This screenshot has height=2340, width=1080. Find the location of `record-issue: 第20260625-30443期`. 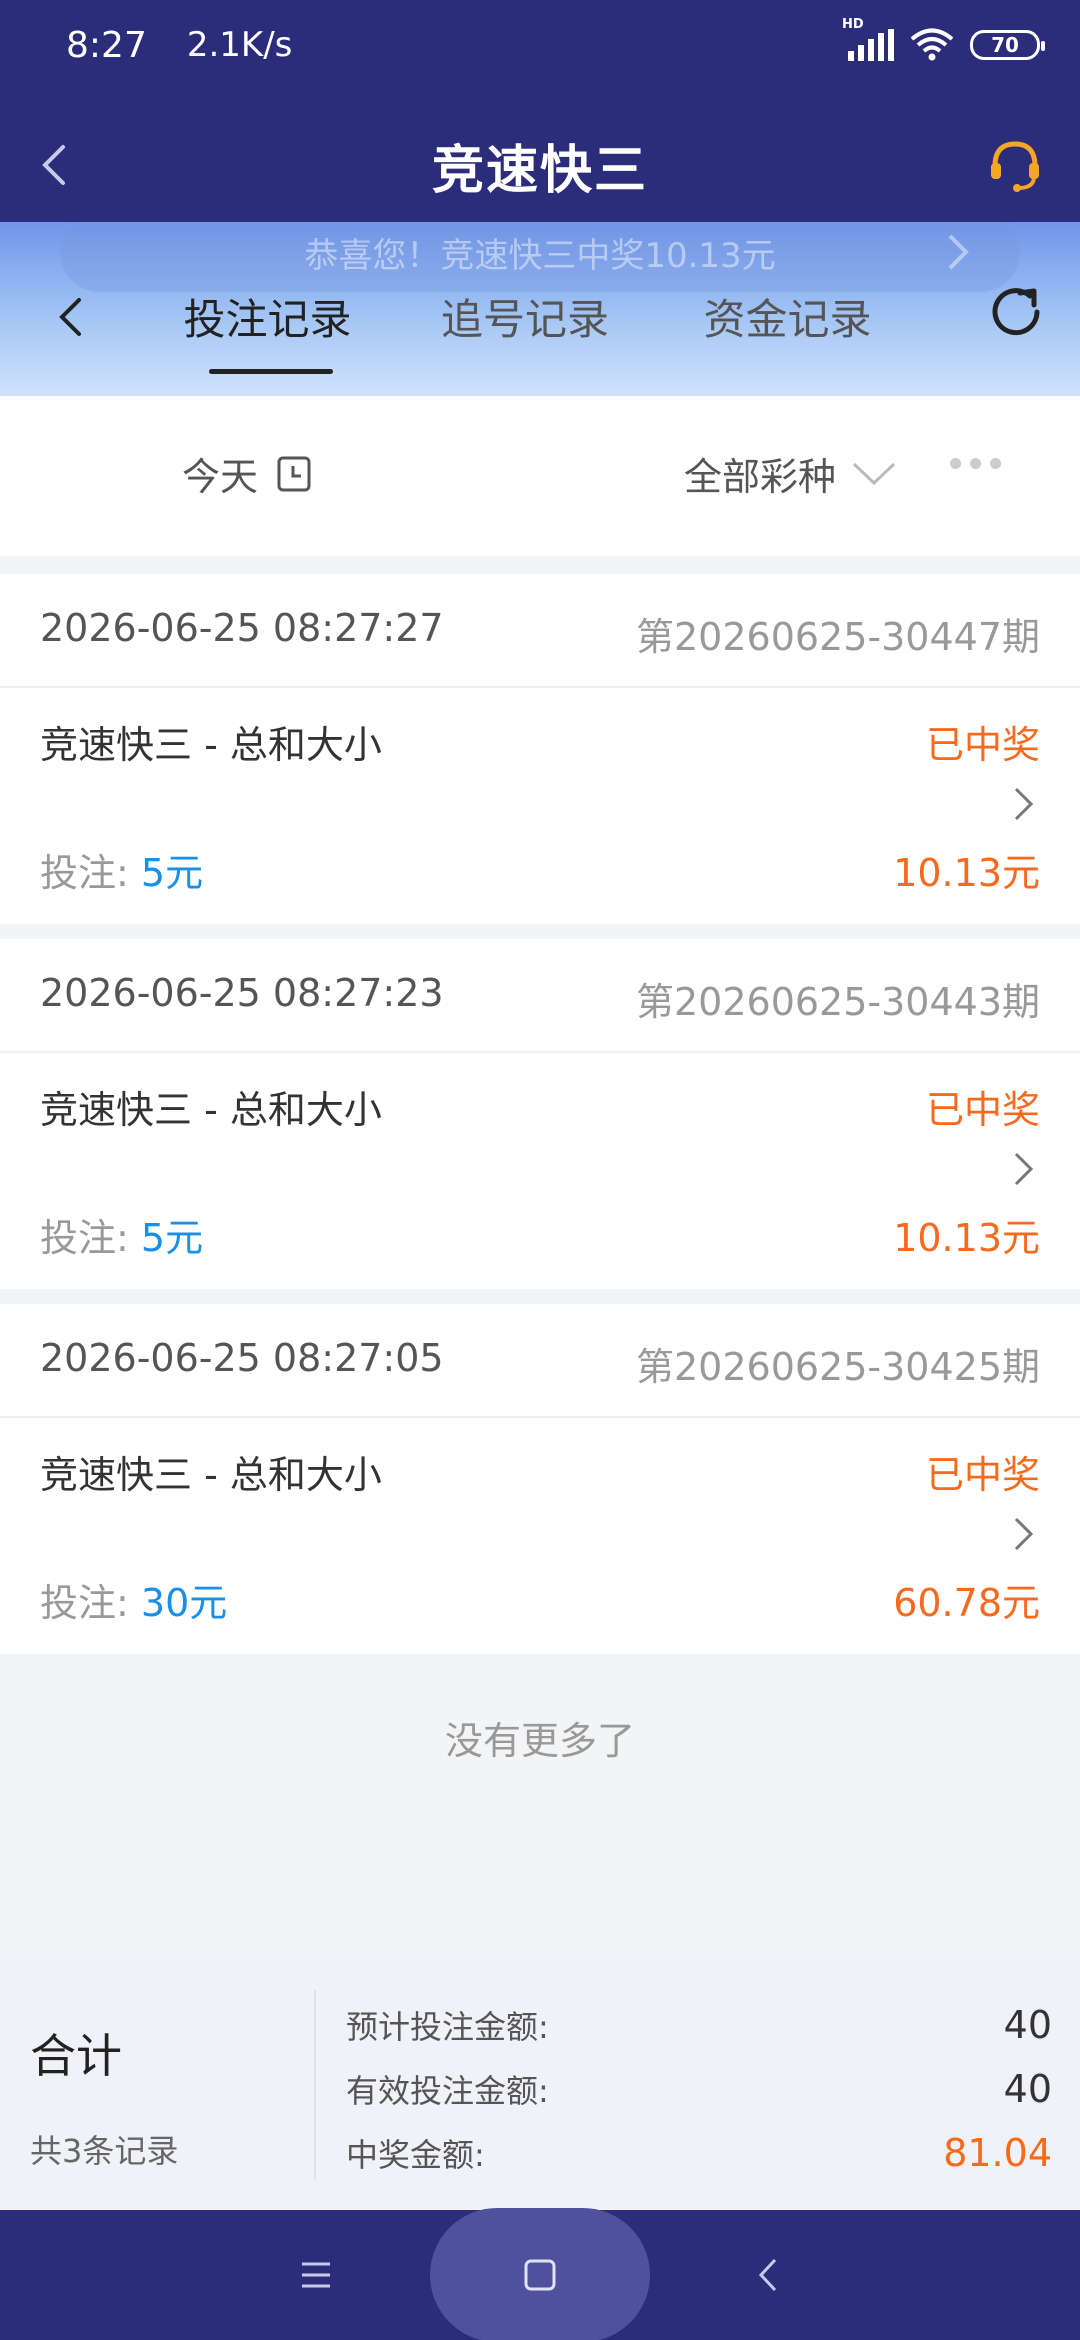

record-issue: 第20260625-30443期 is located at coordinates (837, 1002).